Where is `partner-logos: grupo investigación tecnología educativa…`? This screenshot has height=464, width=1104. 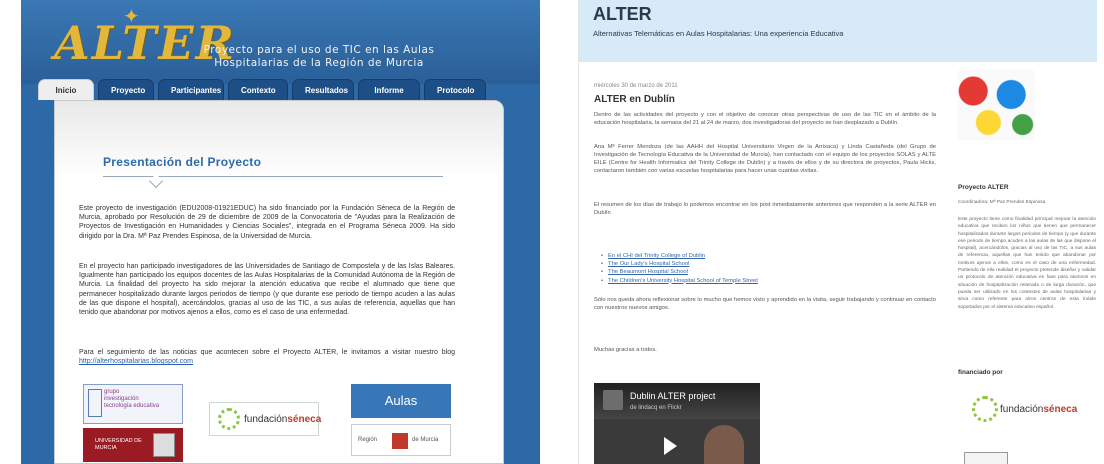 partner-logos: grupo investigación tecnología educativa… is located at coordinates (268, 424).